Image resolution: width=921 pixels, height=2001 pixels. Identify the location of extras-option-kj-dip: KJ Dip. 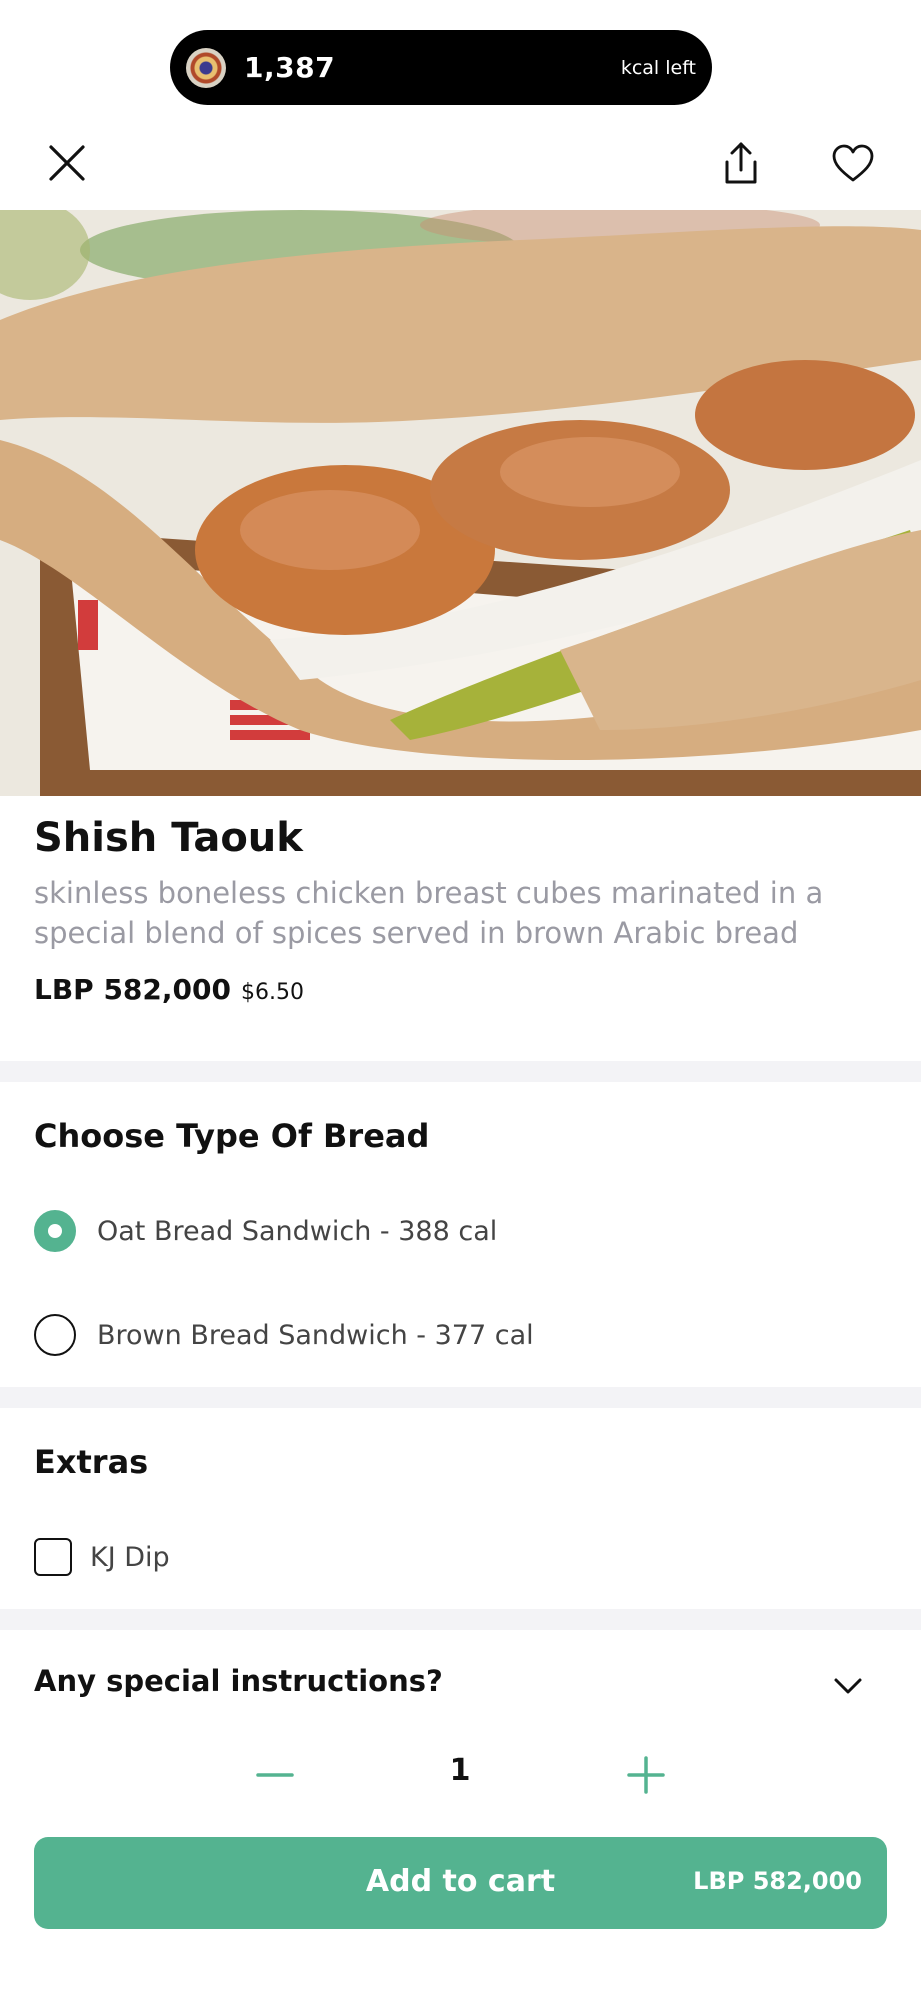
(102, 1557).